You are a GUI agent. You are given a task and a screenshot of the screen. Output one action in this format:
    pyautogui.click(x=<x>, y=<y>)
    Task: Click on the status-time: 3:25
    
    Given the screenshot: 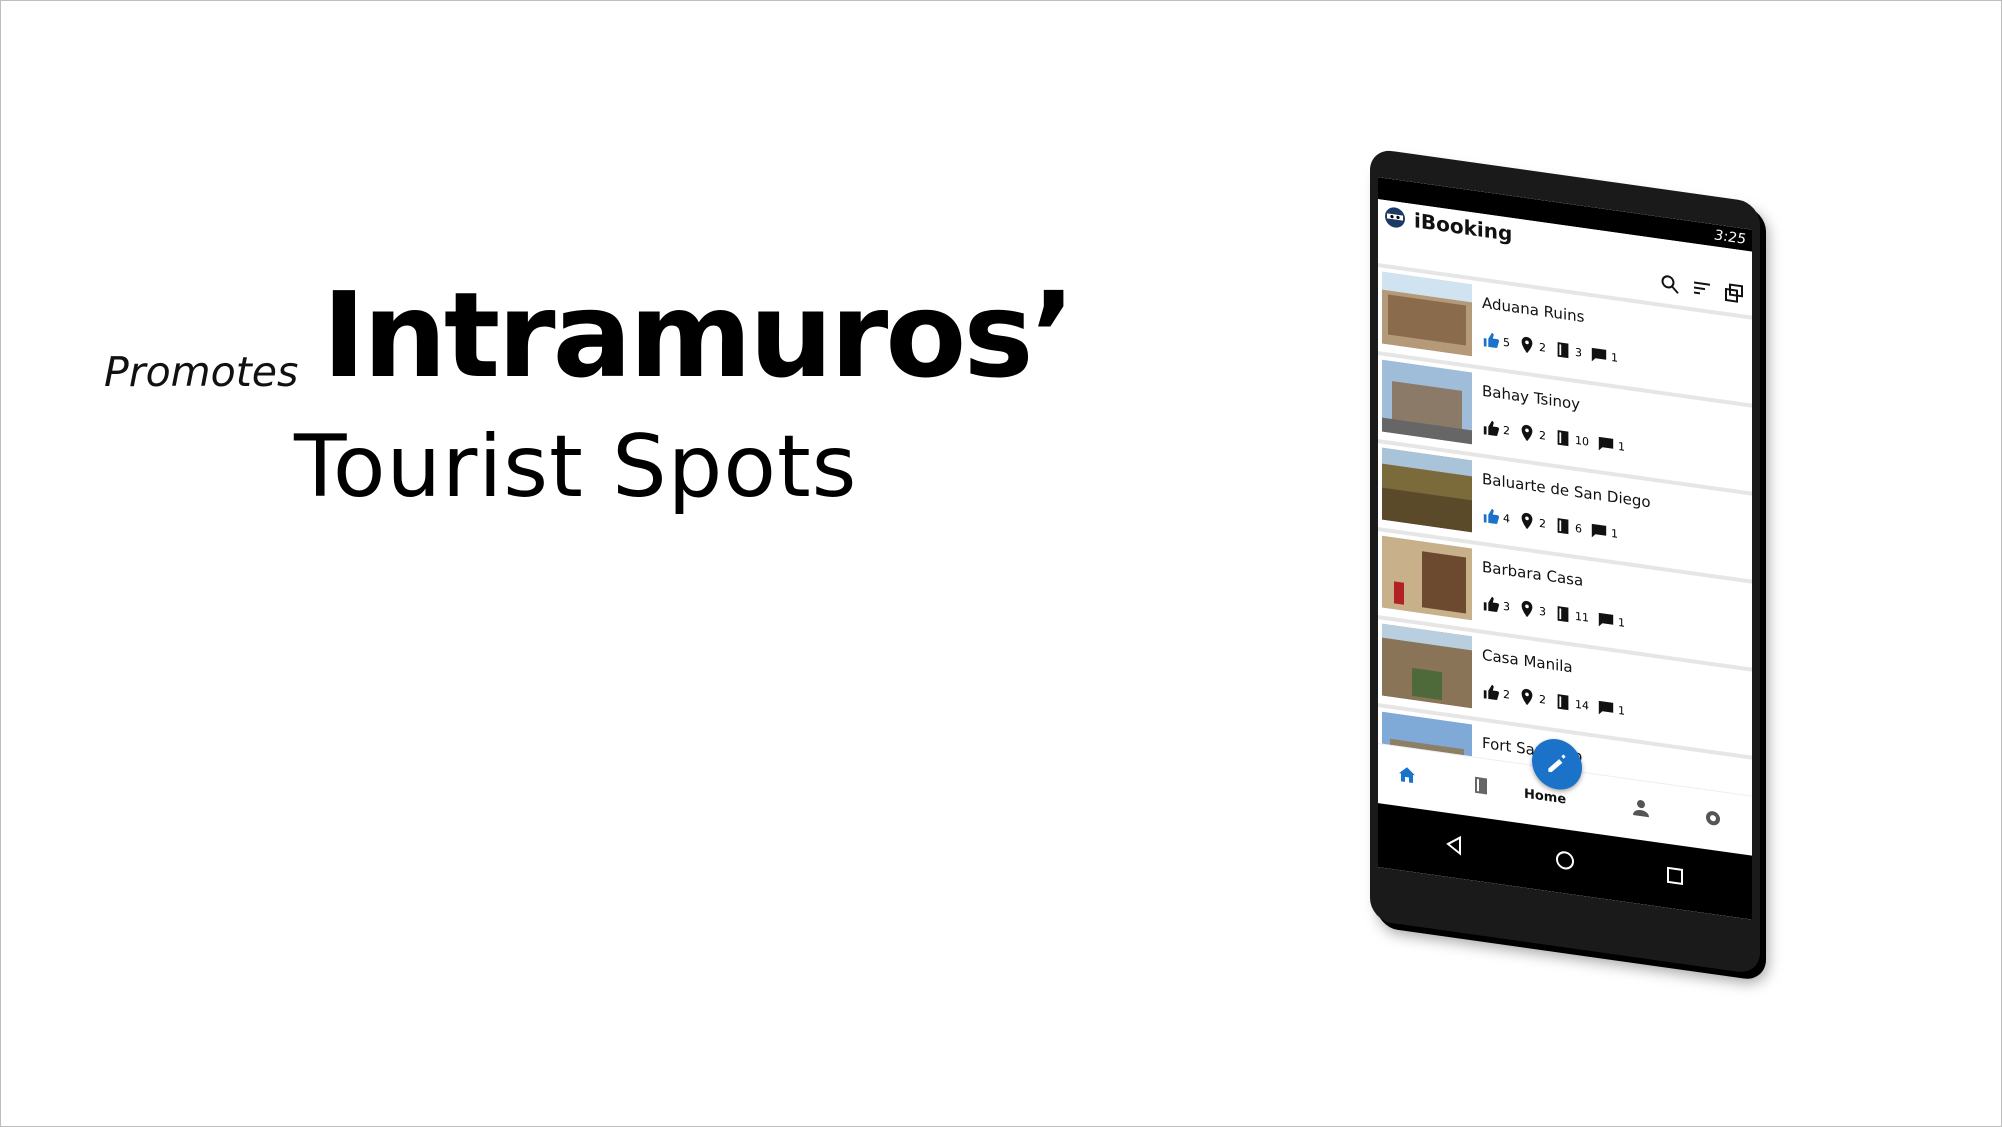 What is the action you would take?
    pyautogui.click(x=1730, y=237)
    